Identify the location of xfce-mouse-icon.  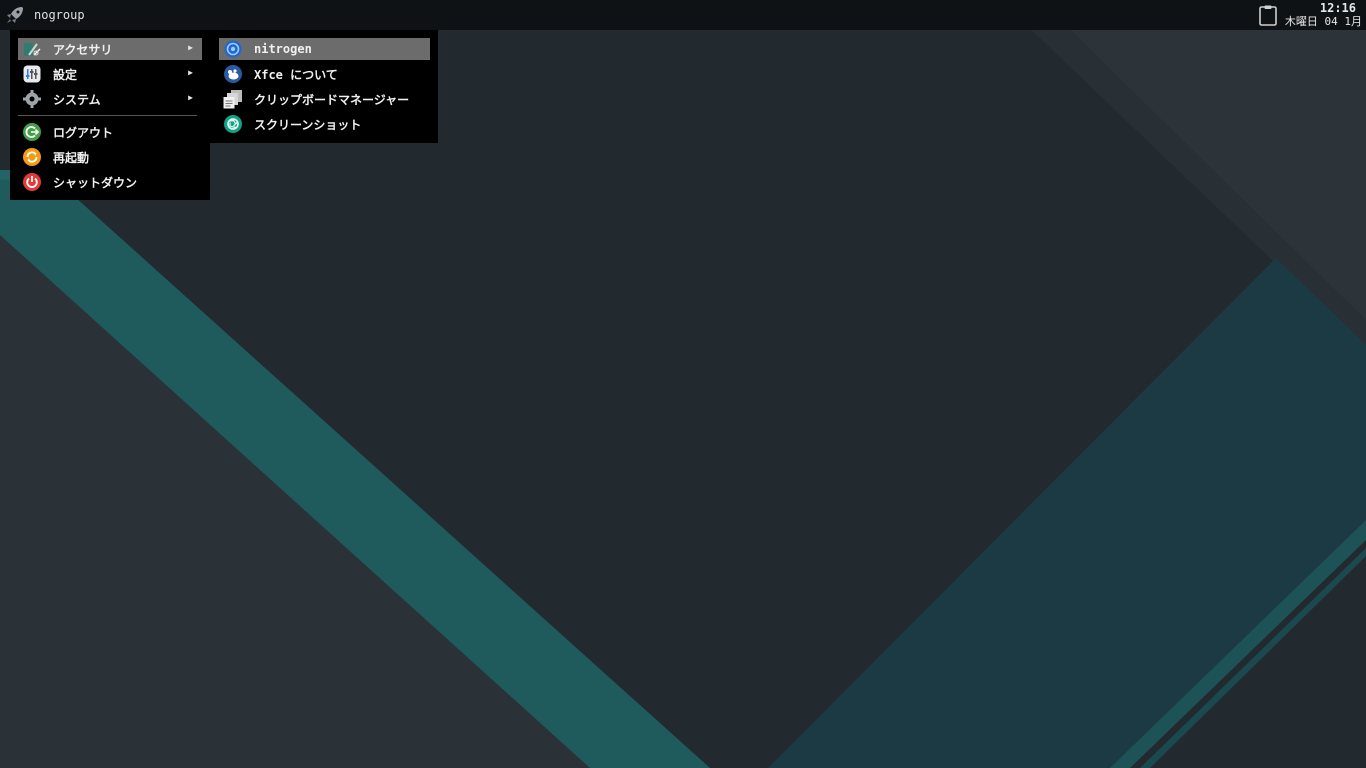
(233, 74).